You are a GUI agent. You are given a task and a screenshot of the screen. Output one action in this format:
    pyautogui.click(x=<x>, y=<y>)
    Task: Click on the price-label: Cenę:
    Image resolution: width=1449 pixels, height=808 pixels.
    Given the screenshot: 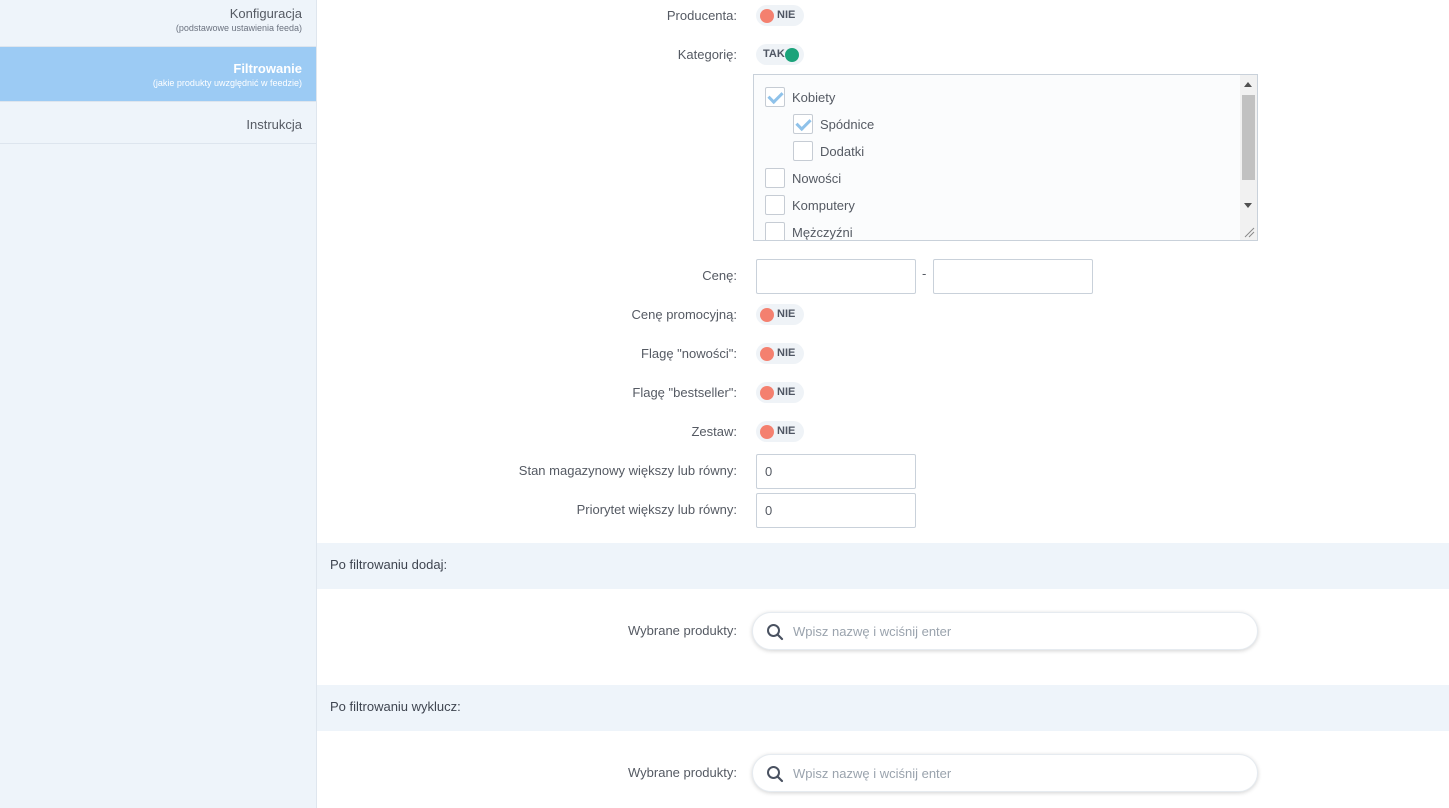 What is the action you would take?
    pyautogui.click(x=719, y=275)
    